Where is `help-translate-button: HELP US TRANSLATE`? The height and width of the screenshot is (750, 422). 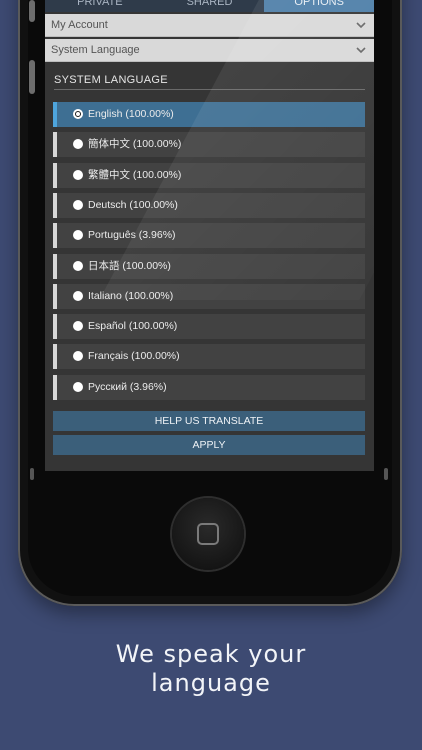
help-translate-button: HELP US TRANSLATE is located at coordinates (209, 421).